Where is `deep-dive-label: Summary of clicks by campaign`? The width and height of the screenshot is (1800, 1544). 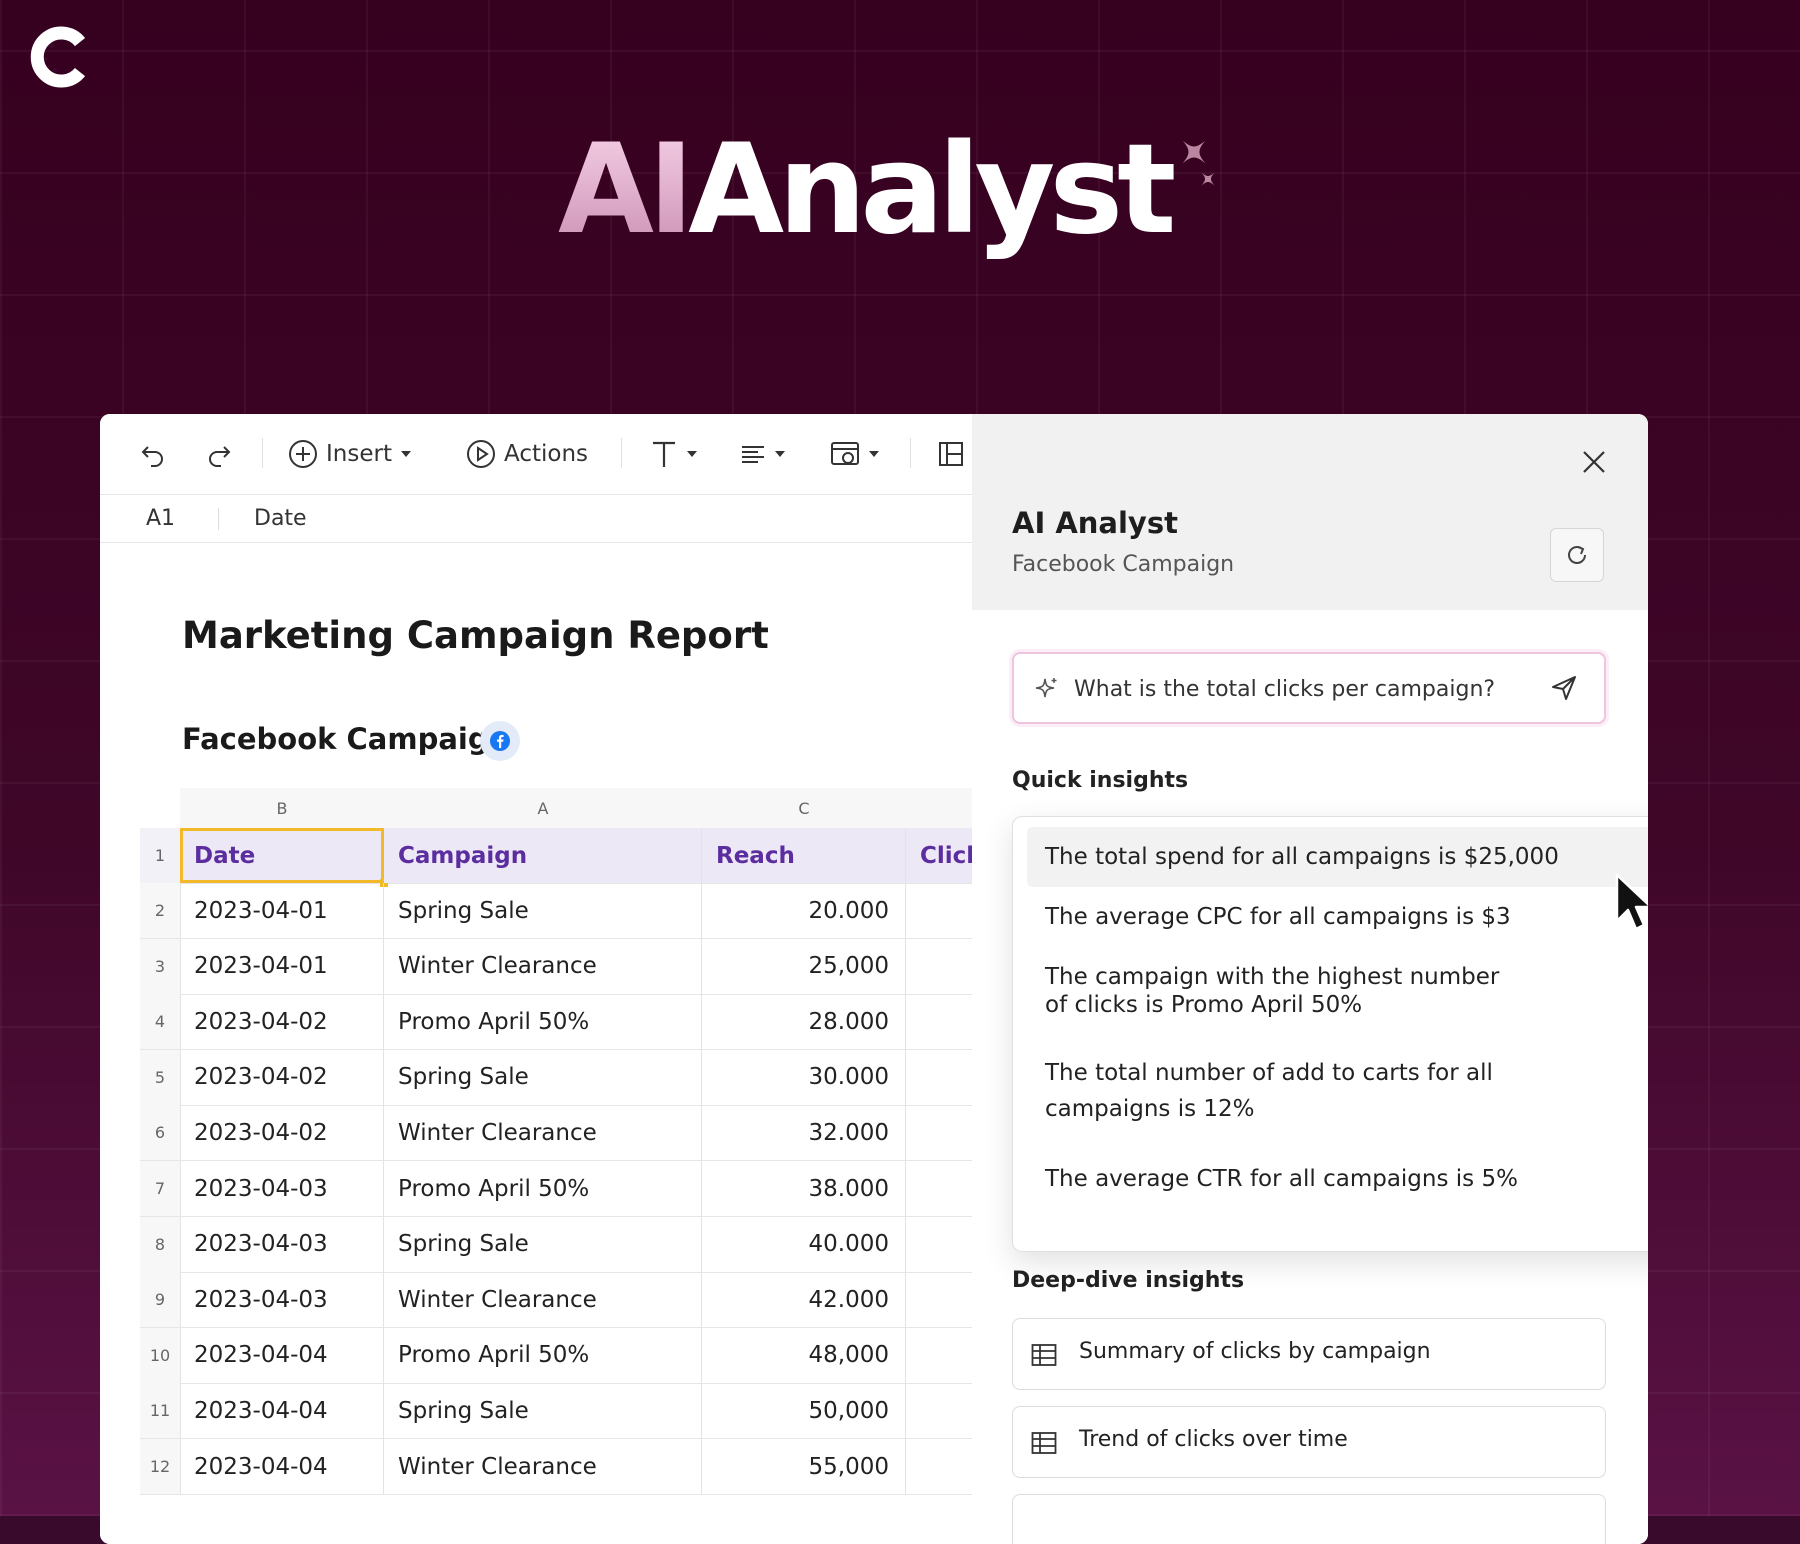 deep-dive-label: Summary of clicks by campaign is located at coordinates (1255, 1351).